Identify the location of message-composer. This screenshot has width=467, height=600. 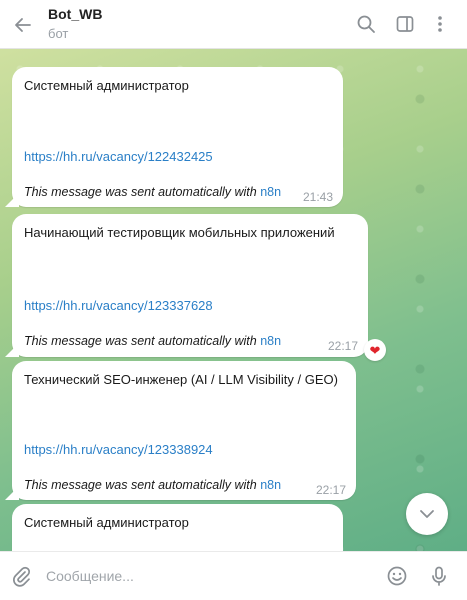
(233, 575).